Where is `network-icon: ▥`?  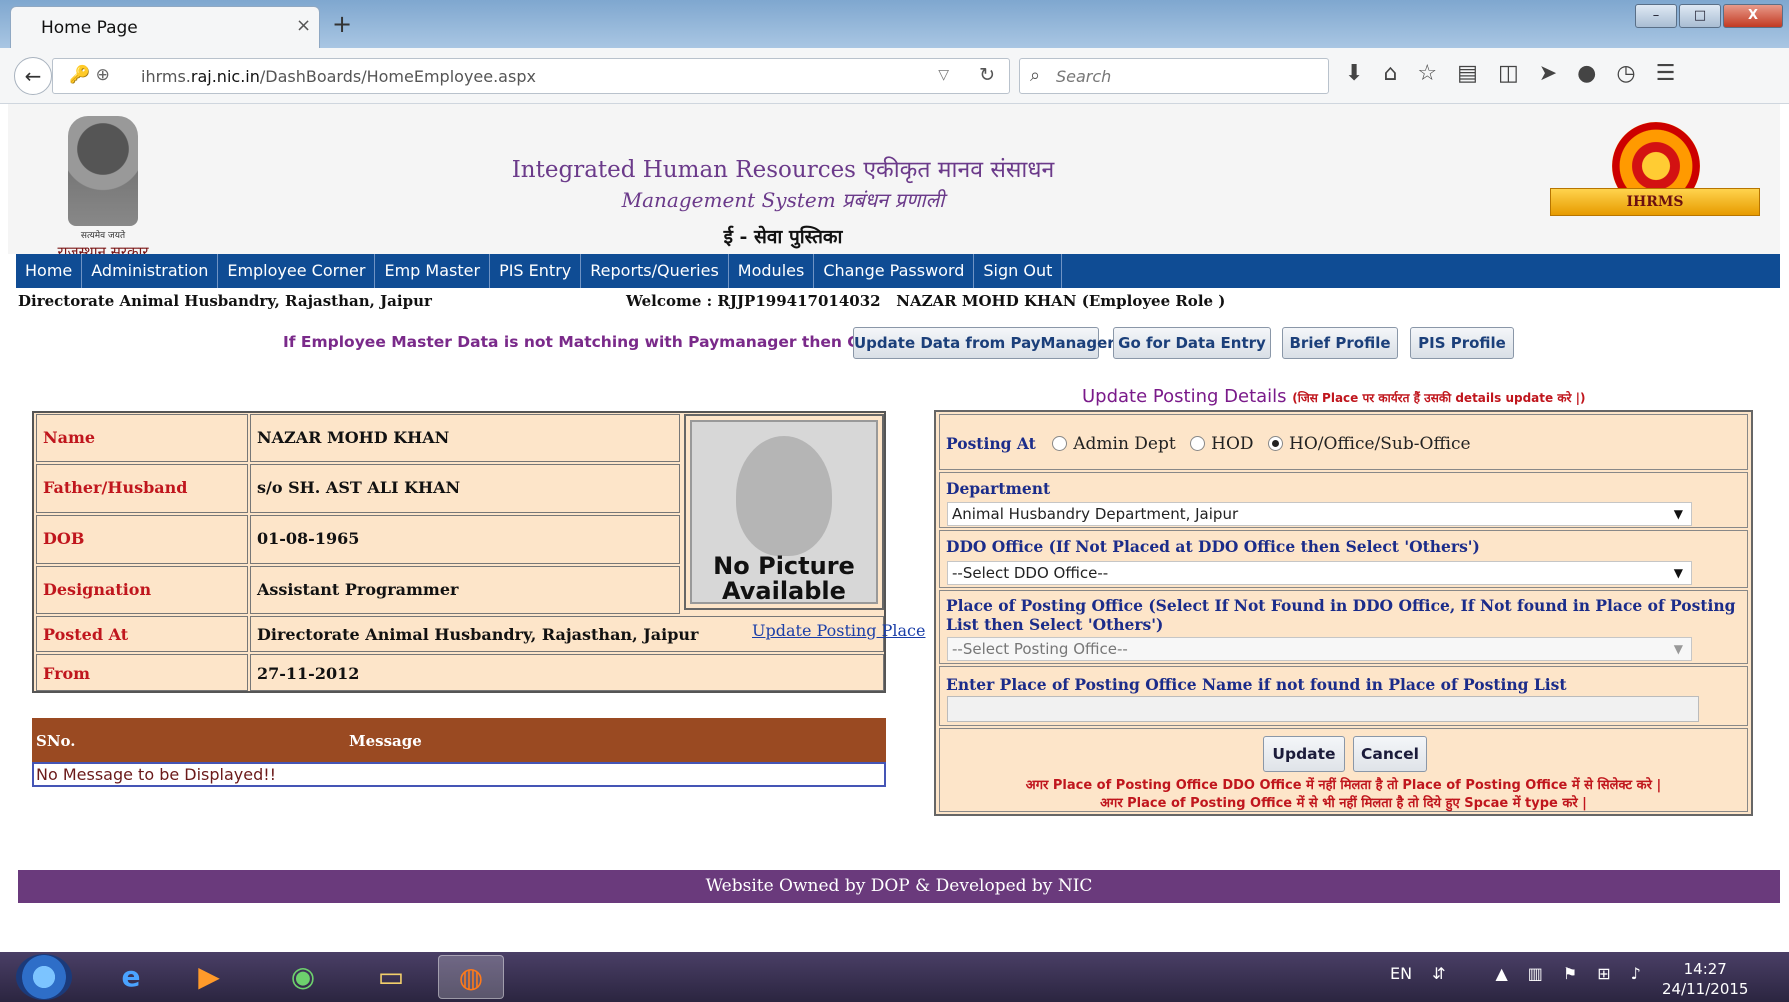
network-icon: ▥ is located at coordinates (1535, 973).